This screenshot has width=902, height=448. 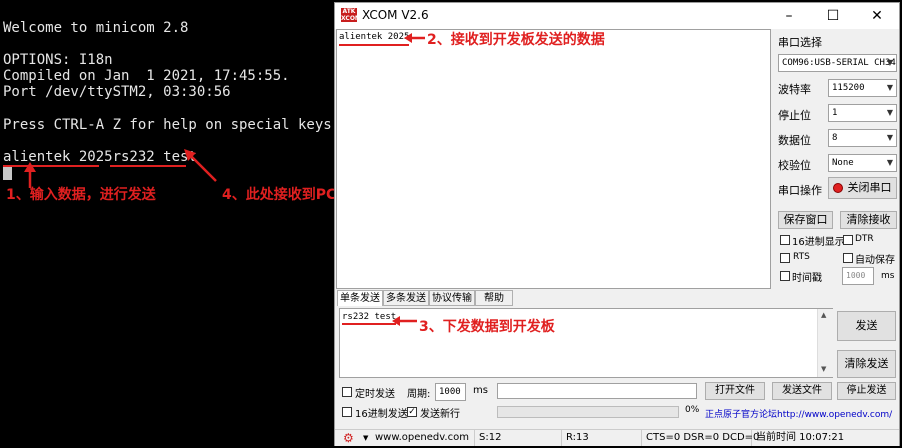 I want to click on minimize-button: –, so click(x=789, y=16).